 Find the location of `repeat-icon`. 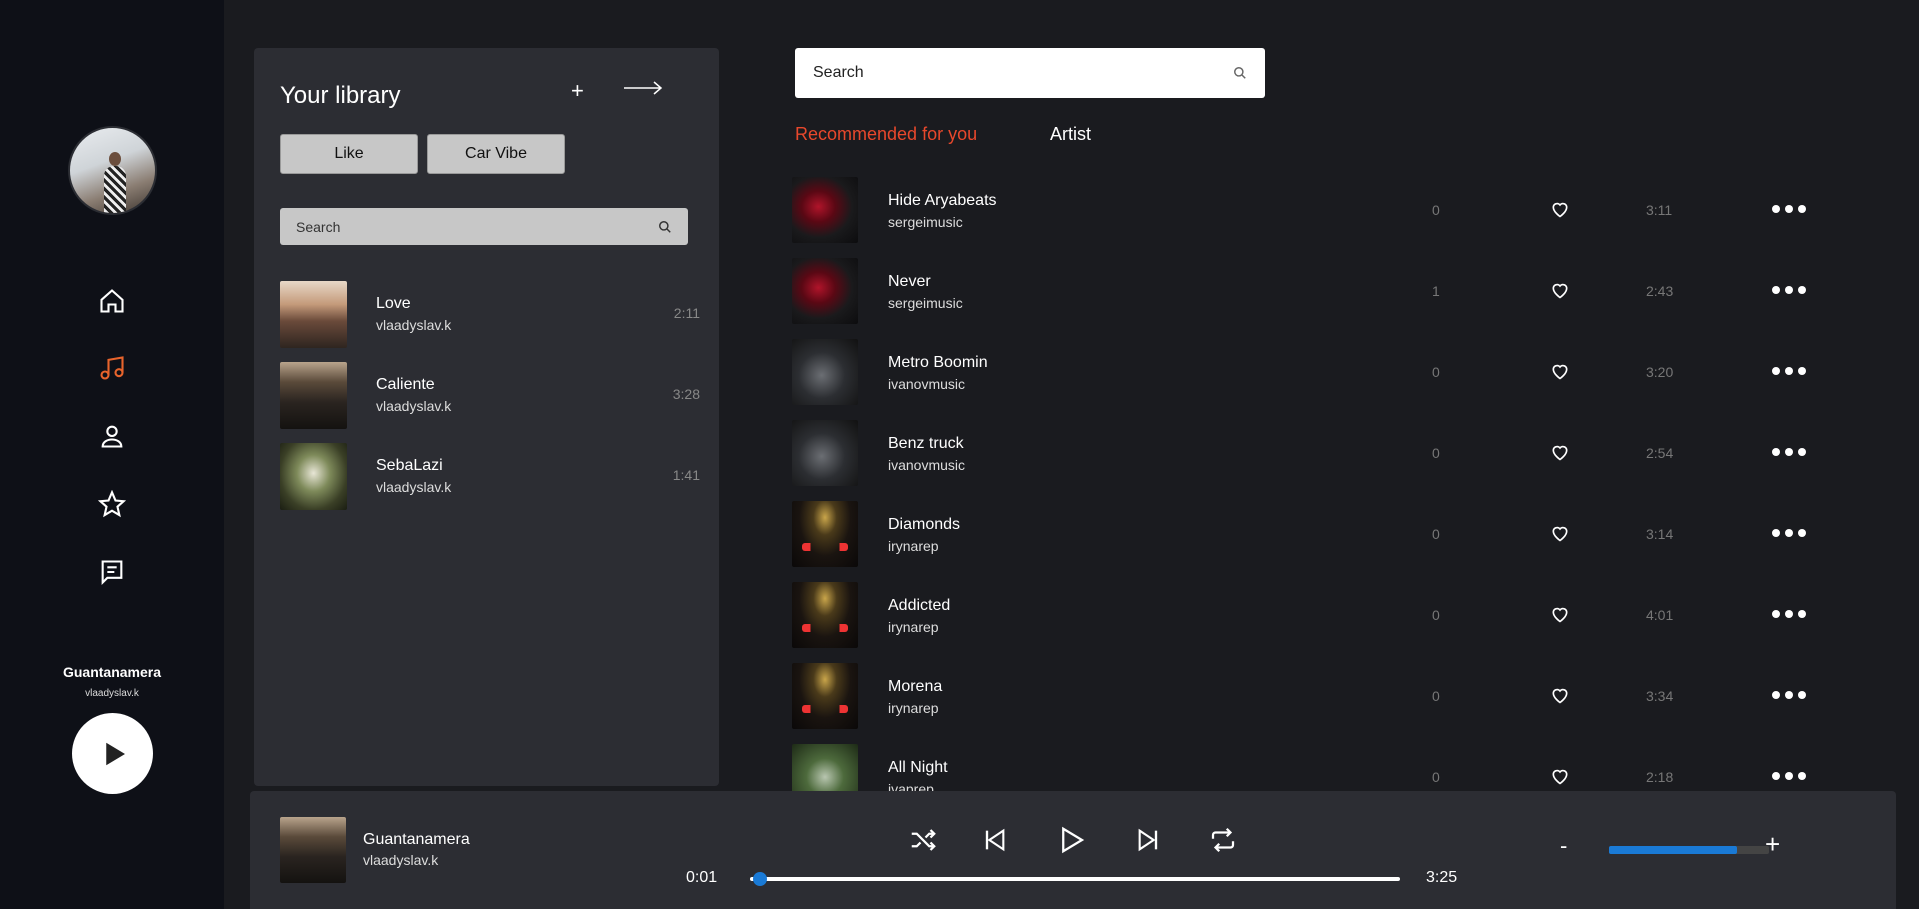

repeat-icon is located at coordinates (1223, 840).